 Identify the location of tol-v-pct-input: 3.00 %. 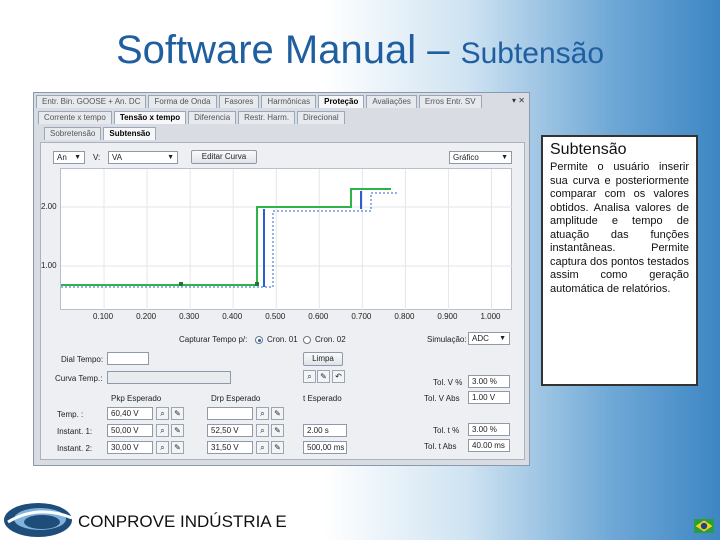
(489, 381).